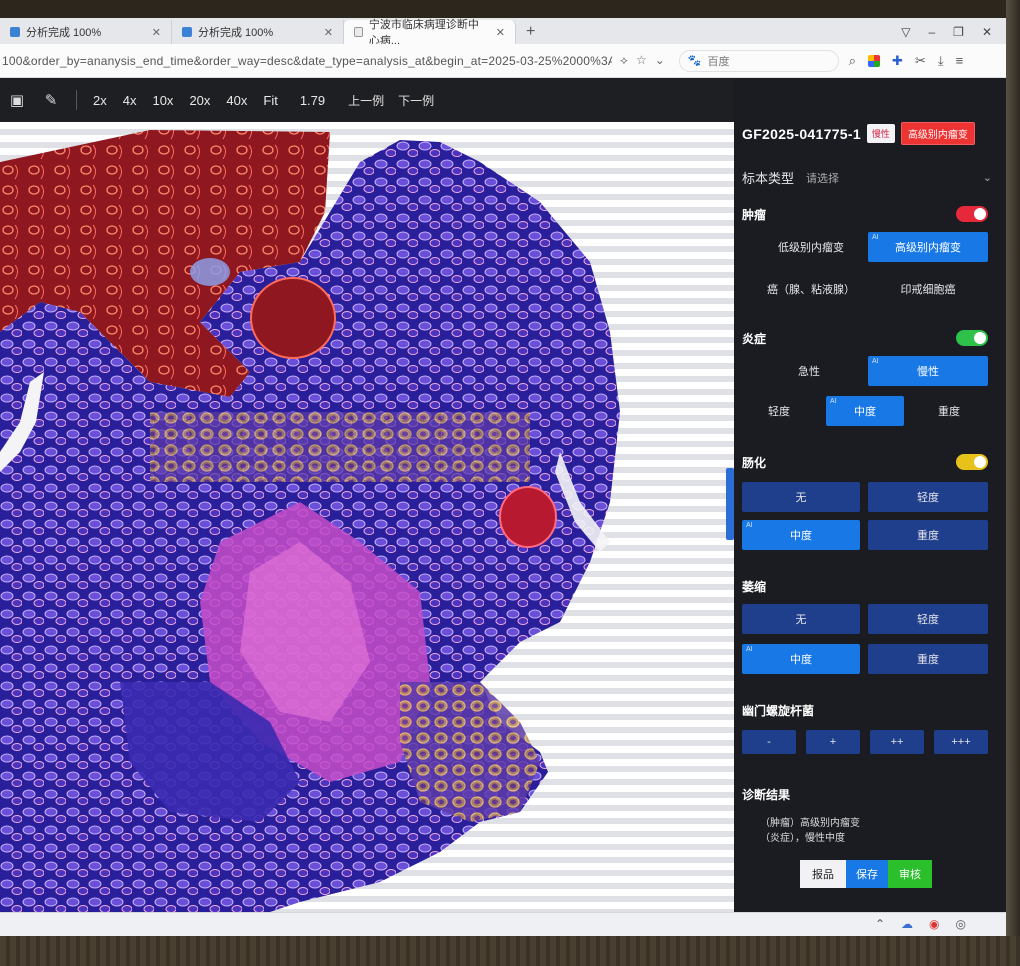  Describe the element at coordinates (852, 61) in the screenshot. I see `search-icon: ⌕` at that location.